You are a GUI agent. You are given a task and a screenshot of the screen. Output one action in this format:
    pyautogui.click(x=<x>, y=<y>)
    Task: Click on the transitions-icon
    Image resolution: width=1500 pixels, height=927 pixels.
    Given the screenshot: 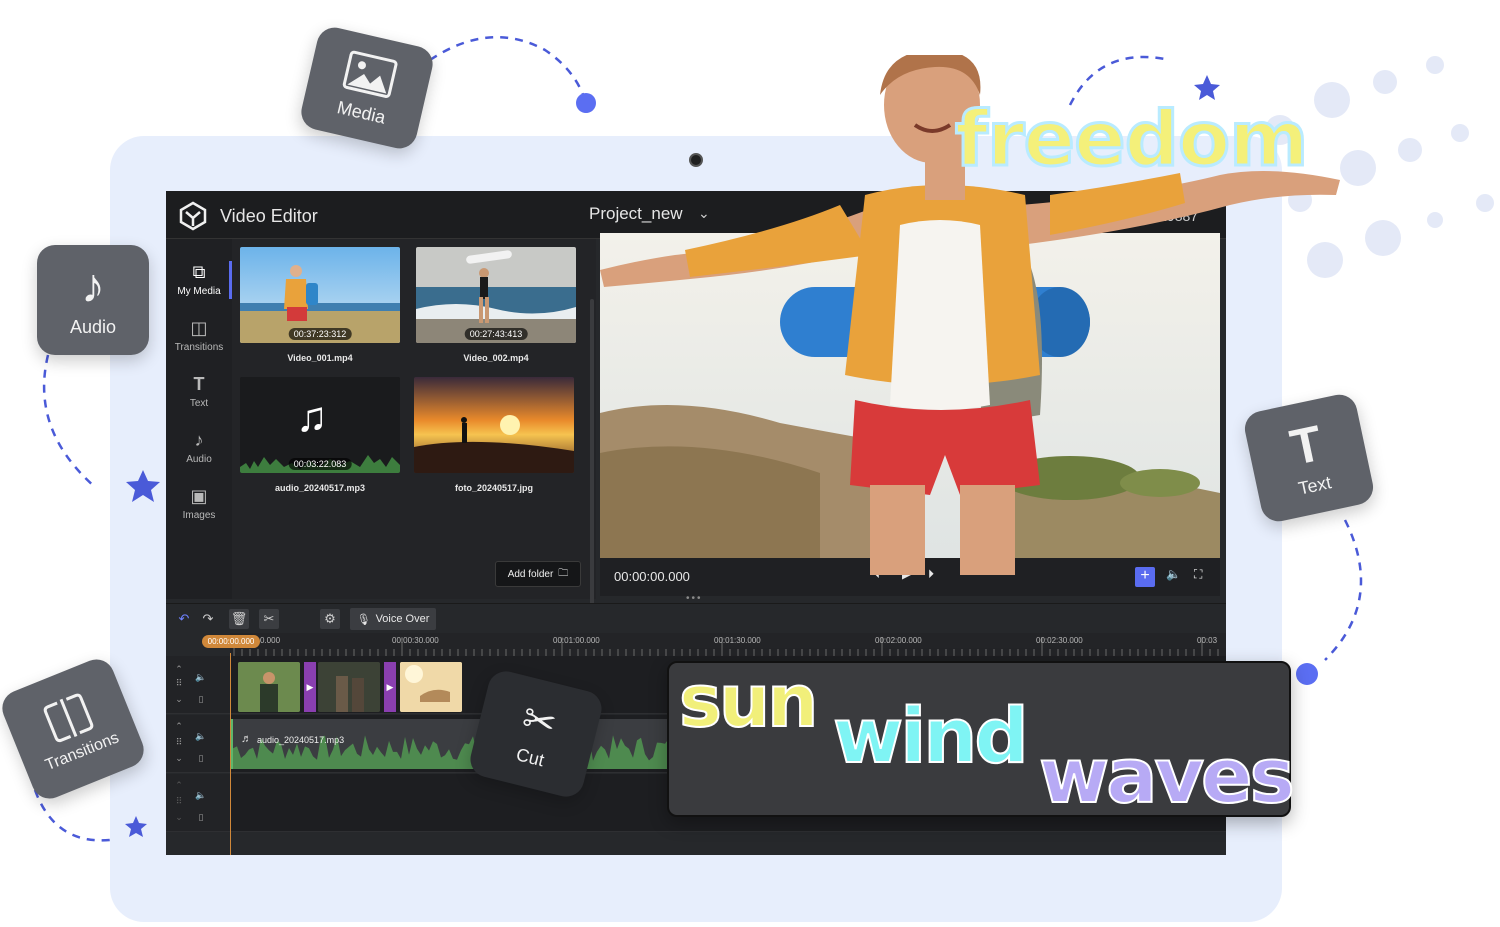 What is the action you would take?
    pyautogui.click(x=68, y=718)
    